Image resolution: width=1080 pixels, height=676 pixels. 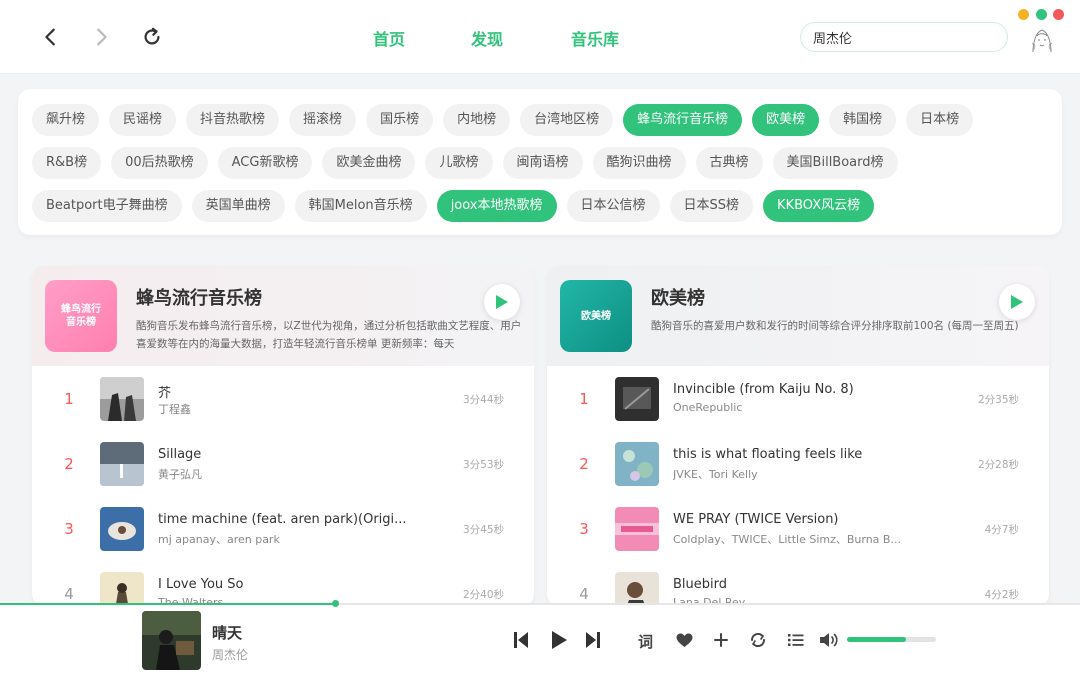 What do you see at coordinates (323, 120) in the screenshot?
I see `chart-tag: 摇滚榜` at bounding box center [323, 120].